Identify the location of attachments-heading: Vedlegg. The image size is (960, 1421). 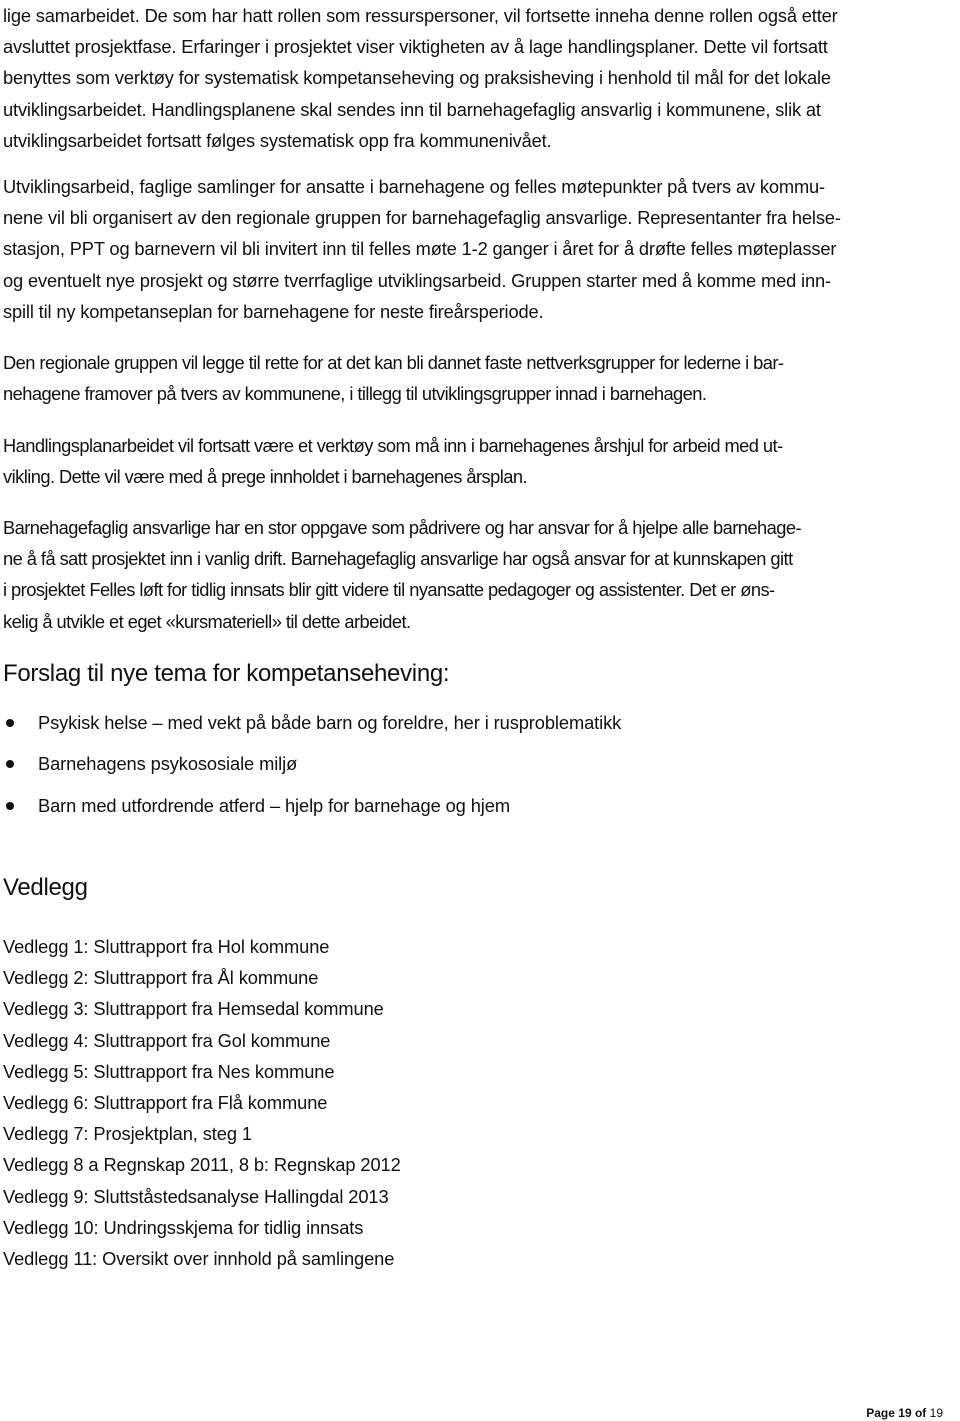
(45, 887).